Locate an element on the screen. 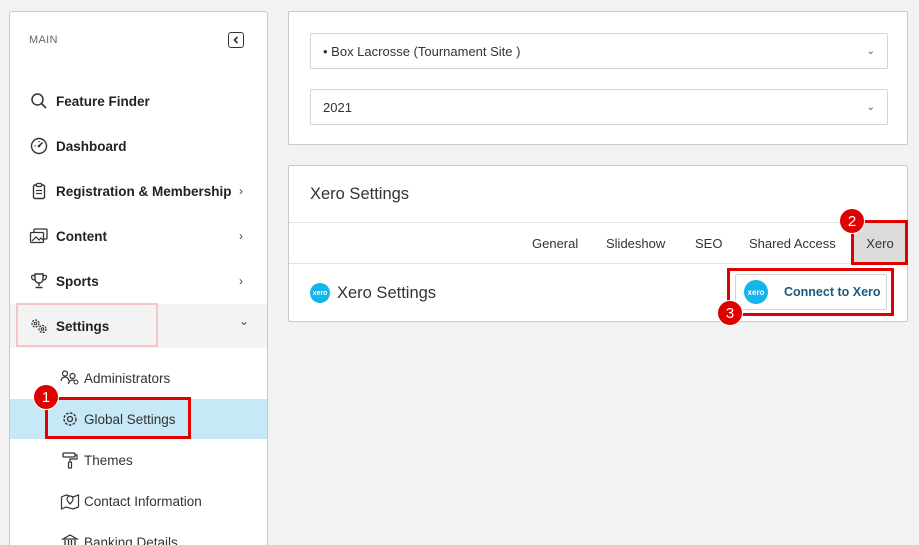  settings-soft-highlight is located at coordinates (87, 325).